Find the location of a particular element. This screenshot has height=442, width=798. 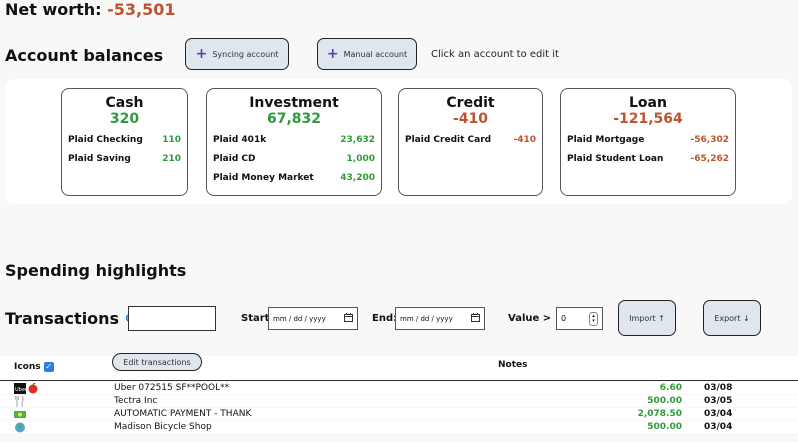

notes-column-header: Notes is located at coordinates (513, 365).